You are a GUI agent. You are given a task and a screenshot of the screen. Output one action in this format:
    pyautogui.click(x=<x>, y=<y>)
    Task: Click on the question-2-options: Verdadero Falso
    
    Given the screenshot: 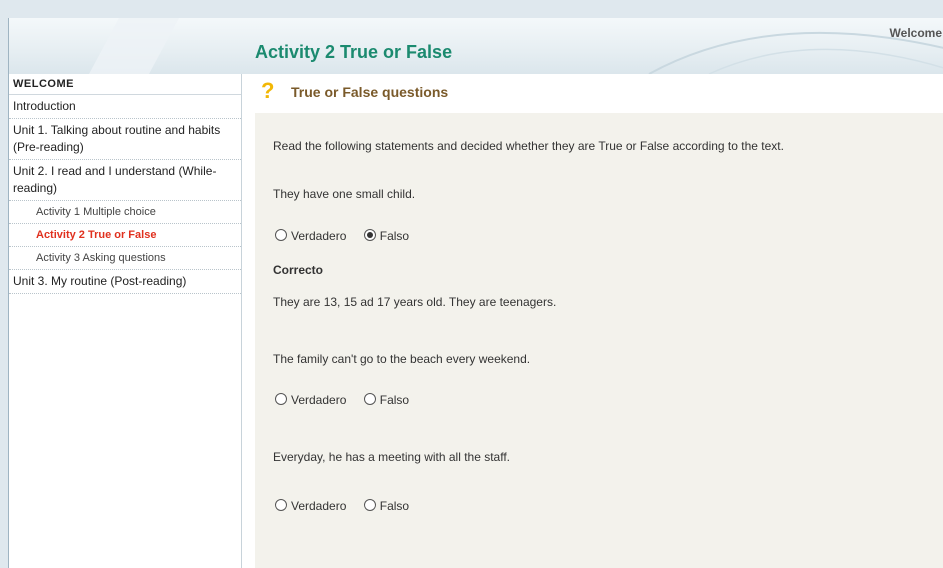 What is the action you would take?
    pyautogui.click(x=349, y=400)
    